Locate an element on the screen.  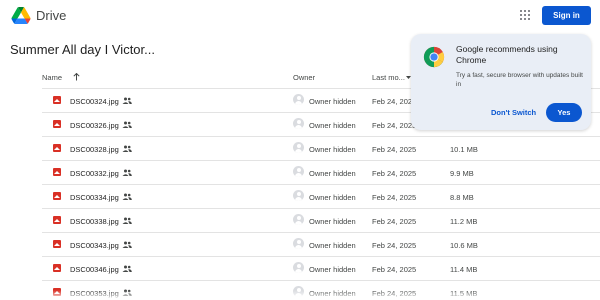
file-name: DSC00328.jpg is located at coordinates (94, 149).